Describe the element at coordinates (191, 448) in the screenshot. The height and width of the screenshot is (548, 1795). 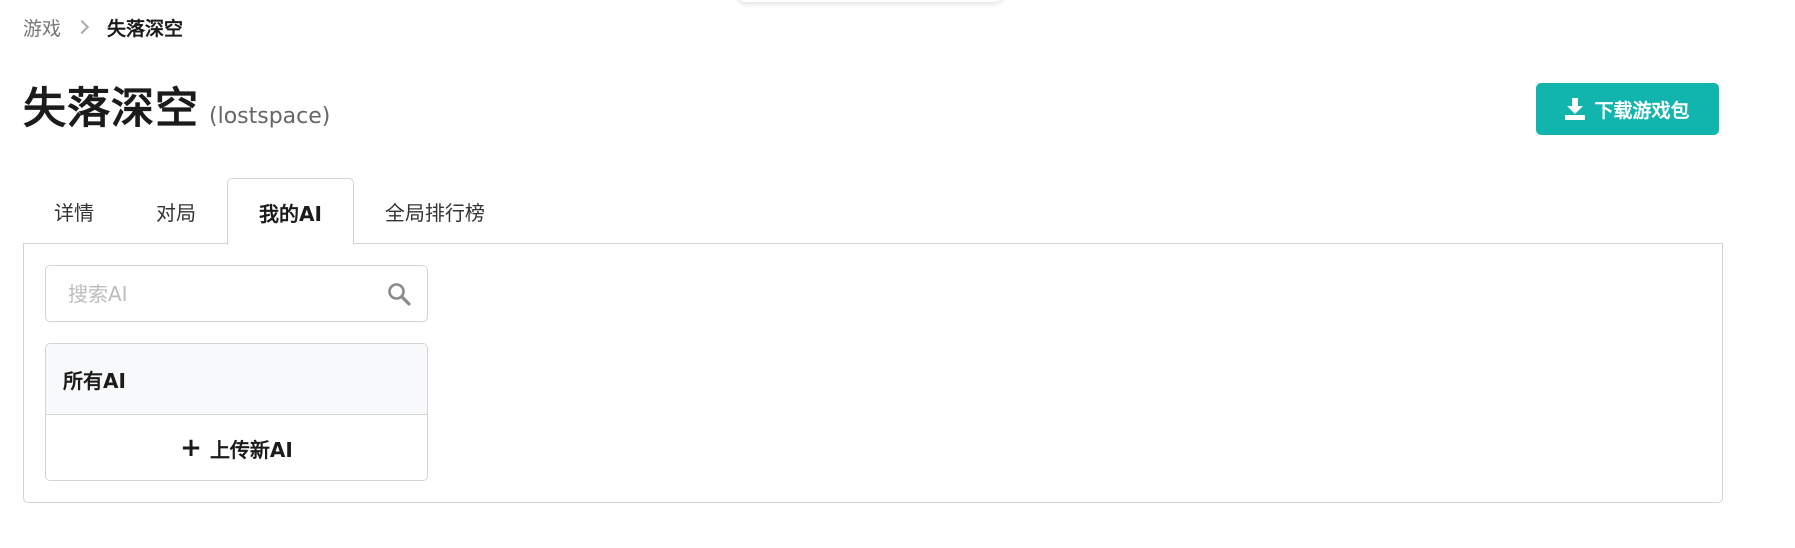
I see `plus-icon: +` at that location.